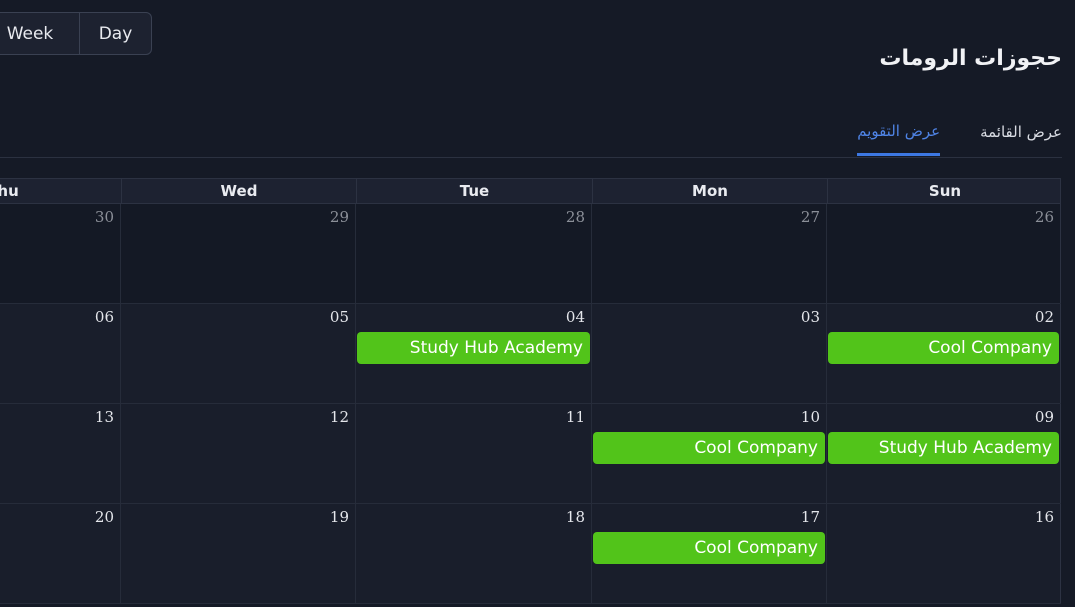 This screenshot has width=1075, height=607. I want to click on day-cell: 29, so click(237, 253).